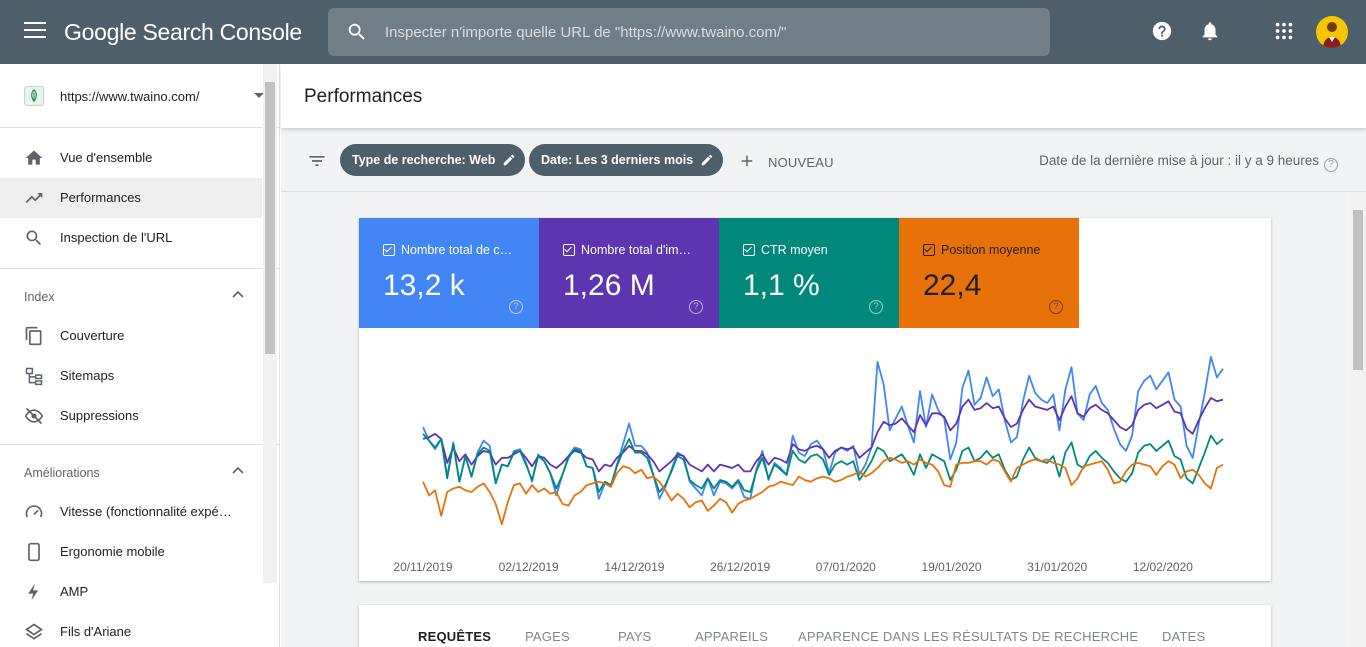 The height and width of the screenshot is (647, 1366). I want to click on property-url: https://www.twaino.com/, so click(130, 96).